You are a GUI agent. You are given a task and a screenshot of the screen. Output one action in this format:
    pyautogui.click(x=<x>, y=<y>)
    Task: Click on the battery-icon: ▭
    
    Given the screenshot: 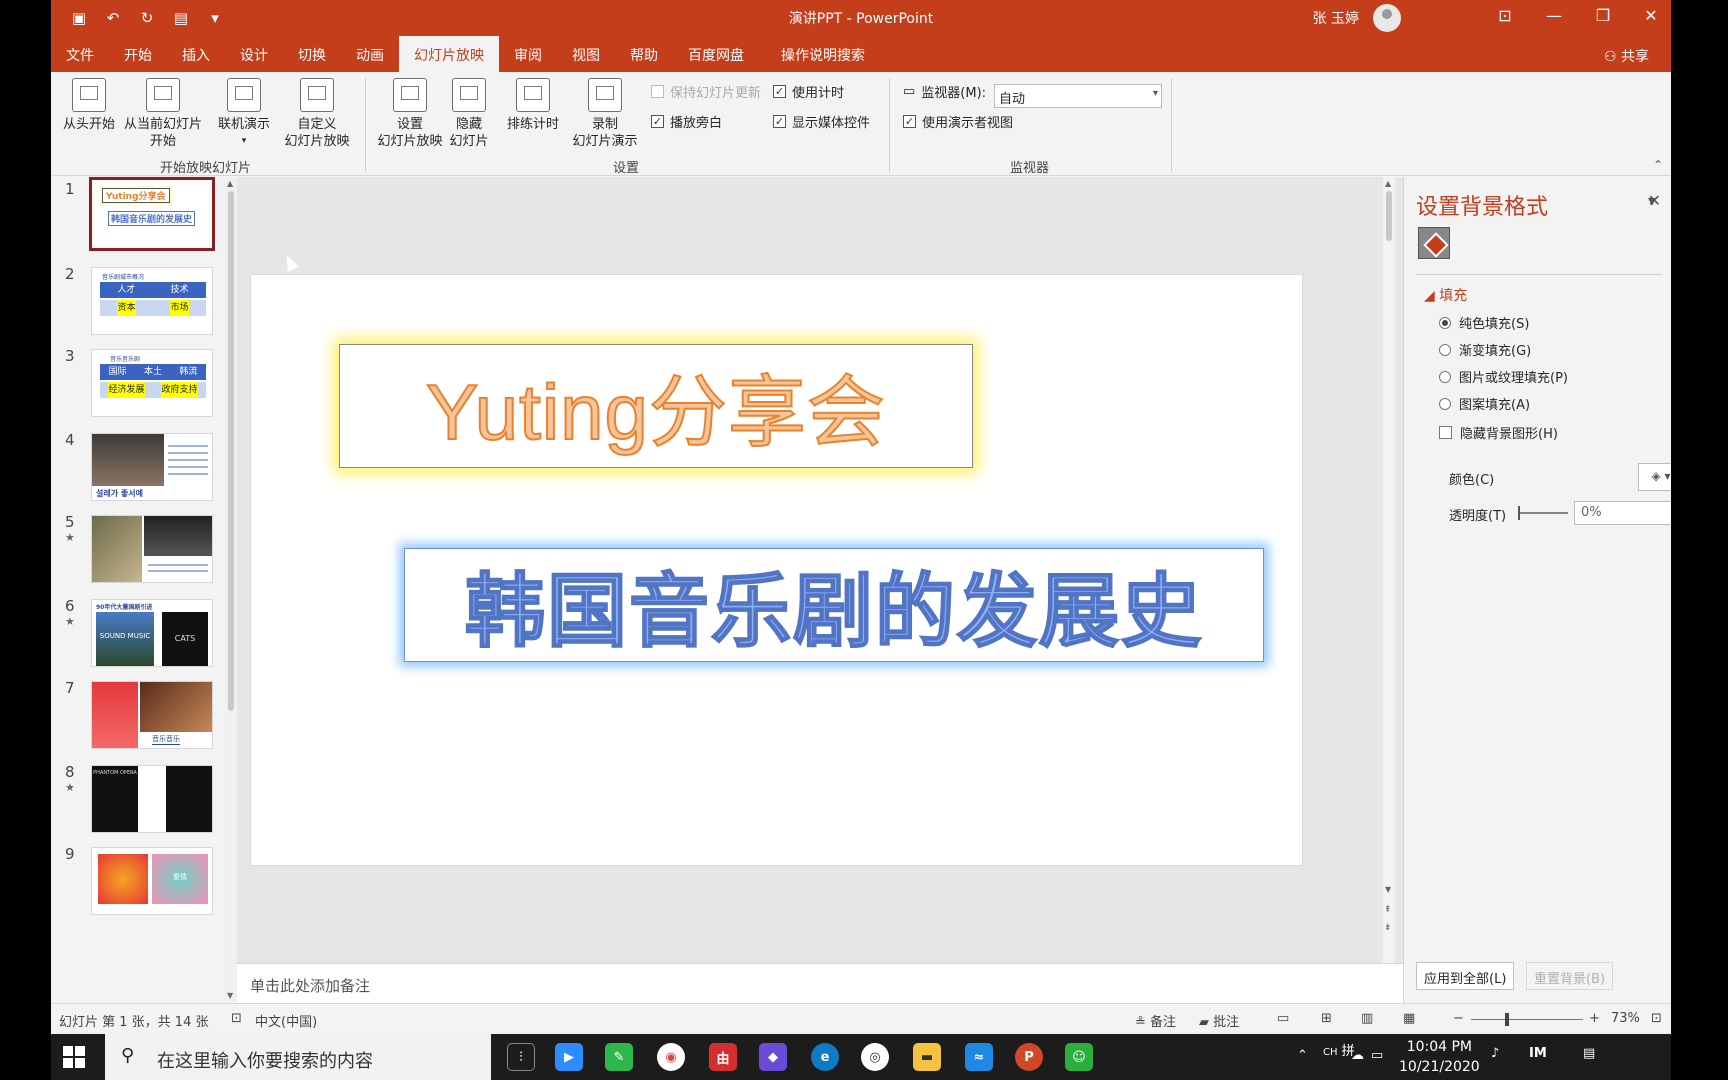 What is the action you would take?
    pyautogui.click(x=1377, y=1055)
    